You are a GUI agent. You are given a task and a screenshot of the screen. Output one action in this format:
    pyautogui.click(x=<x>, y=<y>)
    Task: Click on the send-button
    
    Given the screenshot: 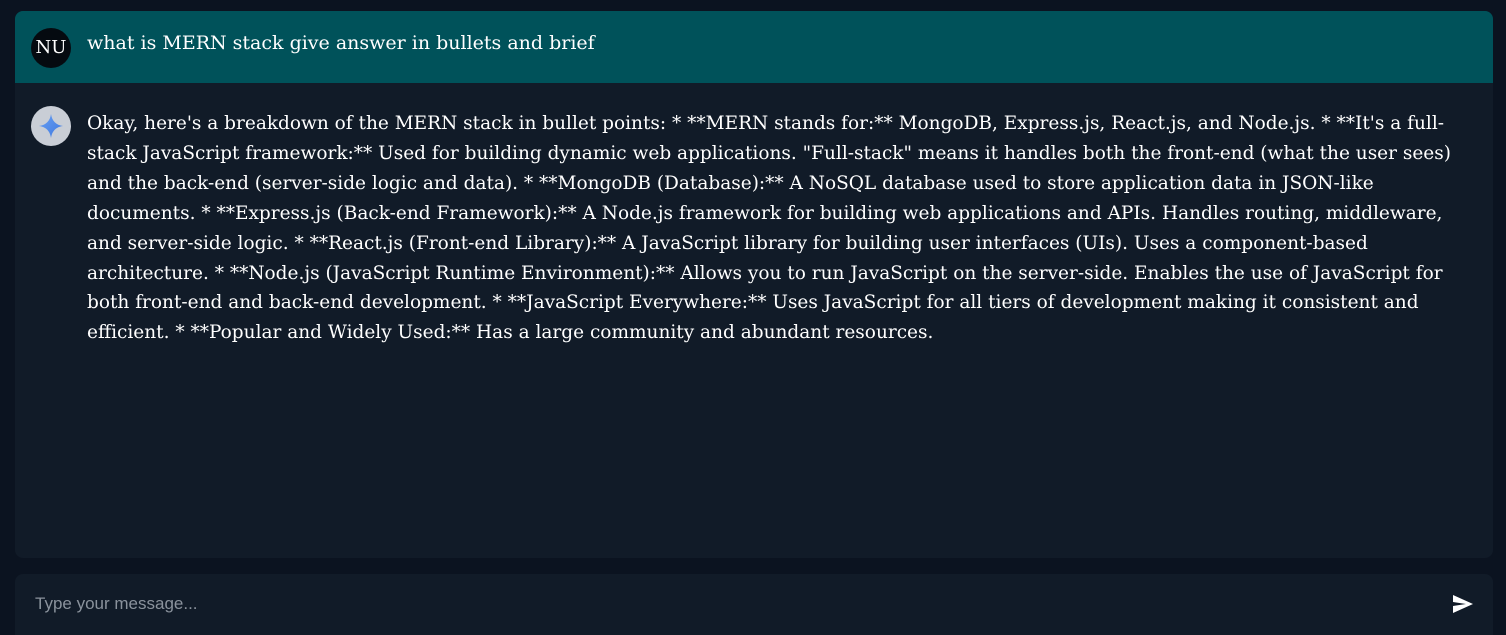 What is the action you would take?
    pyautogui.click(x=1463, y=604)
    